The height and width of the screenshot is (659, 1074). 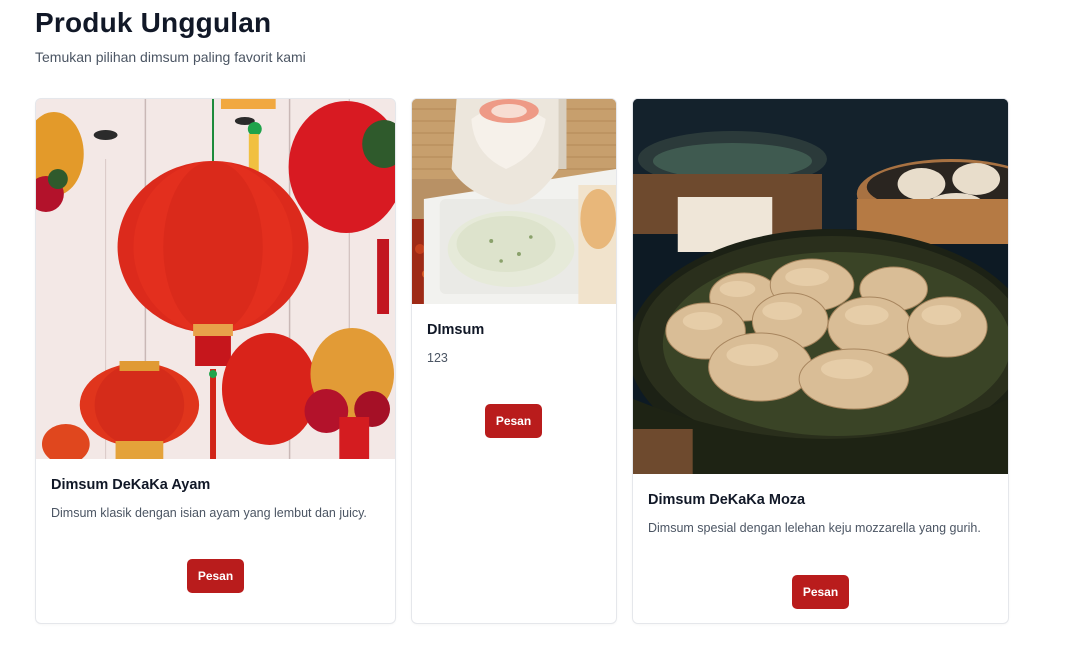 I want to click on product-image-dumpling-sauce, so click(x=514, y=201).